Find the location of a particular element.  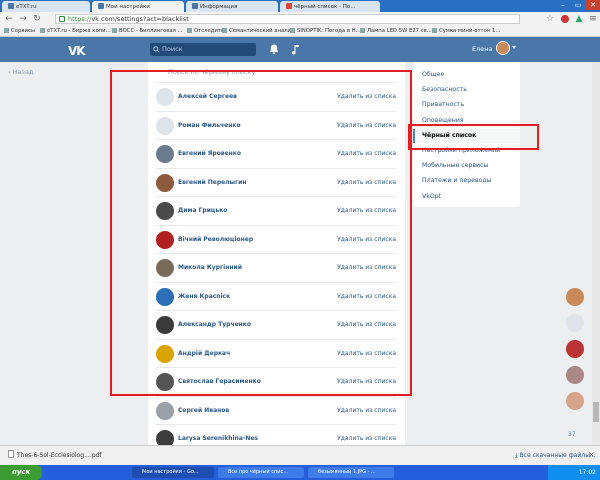

settings-menu-item: Мобильные сервисы is located at coordinates (466, 166).